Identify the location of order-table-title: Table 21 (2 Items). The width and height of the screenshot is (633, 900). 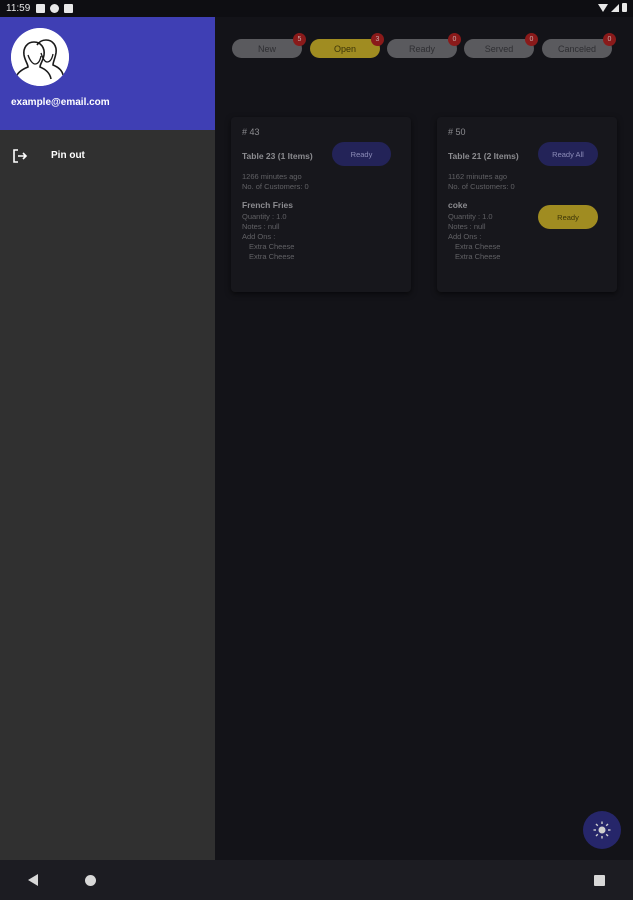
(483, 156).